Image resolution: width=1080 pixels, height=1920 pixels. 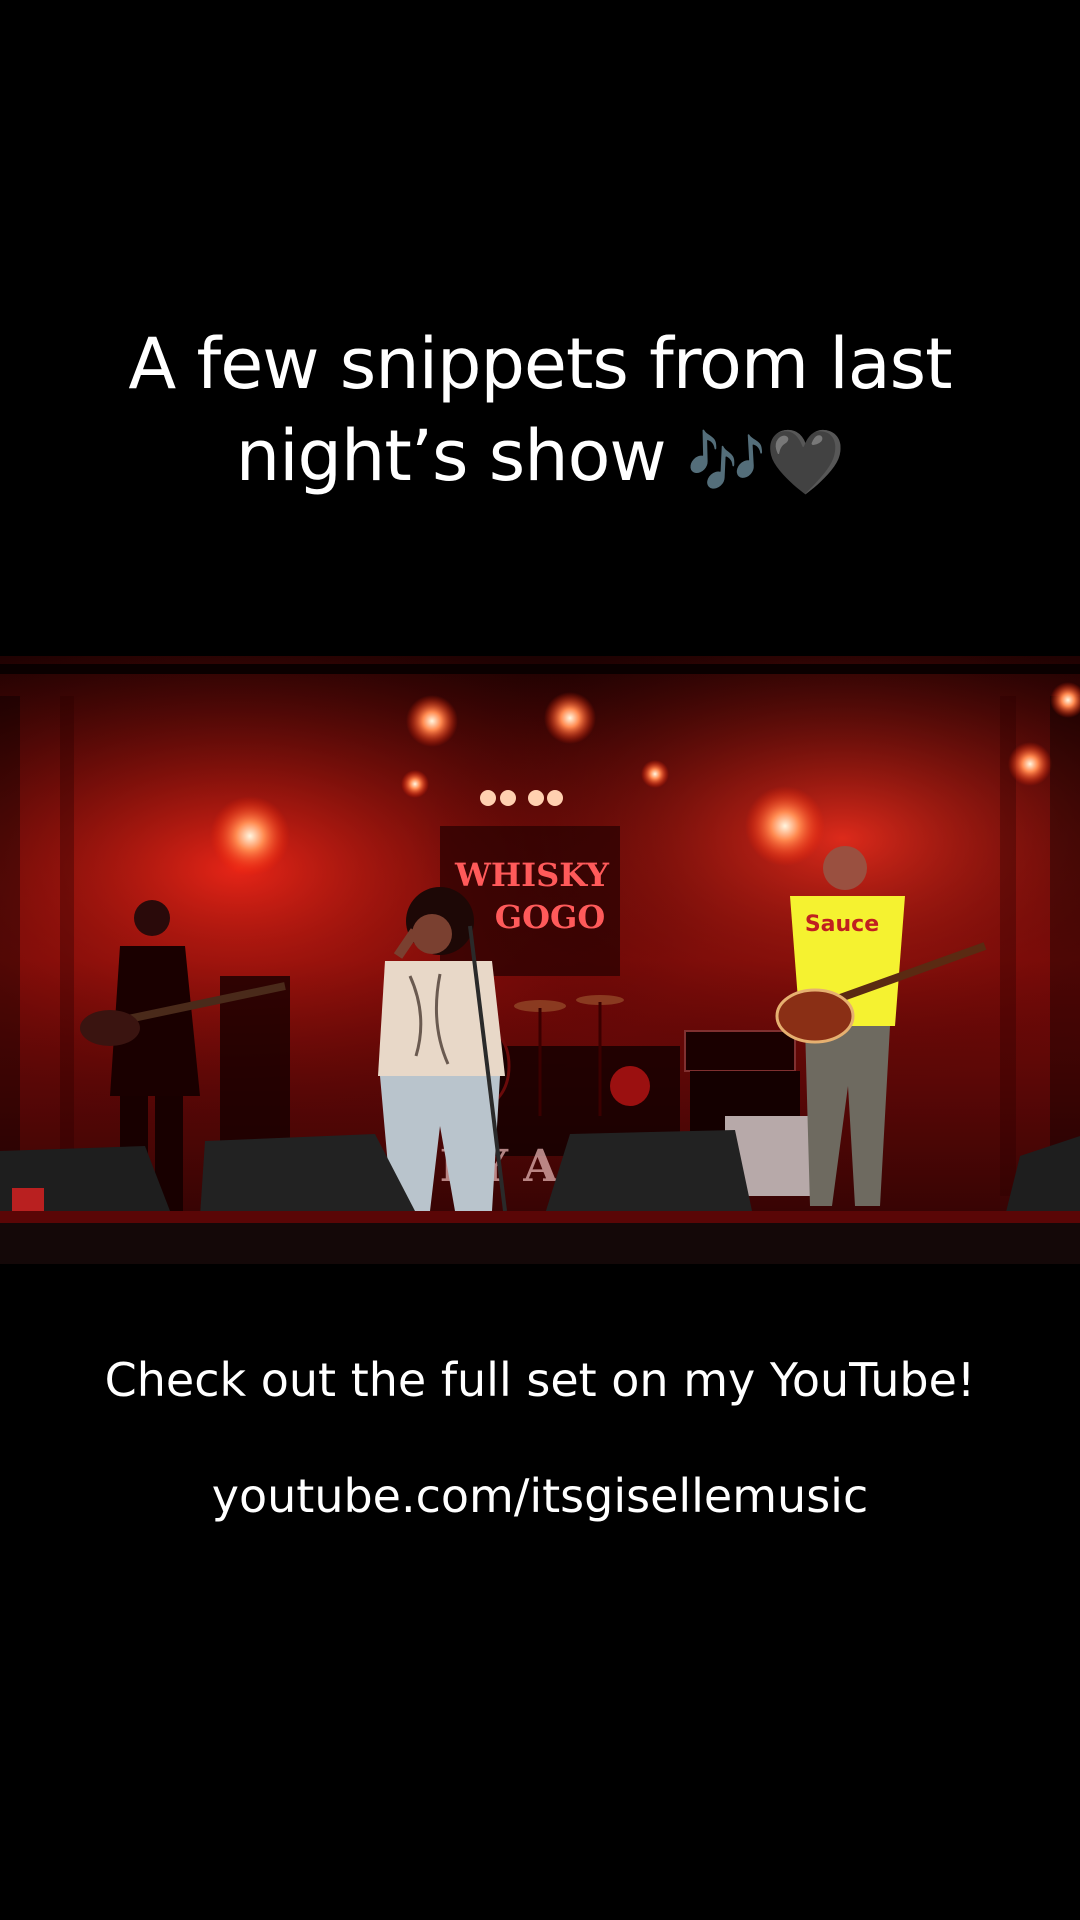 I want to click on venue-sign-line-2: GOGO, so click(x=550, y=917).